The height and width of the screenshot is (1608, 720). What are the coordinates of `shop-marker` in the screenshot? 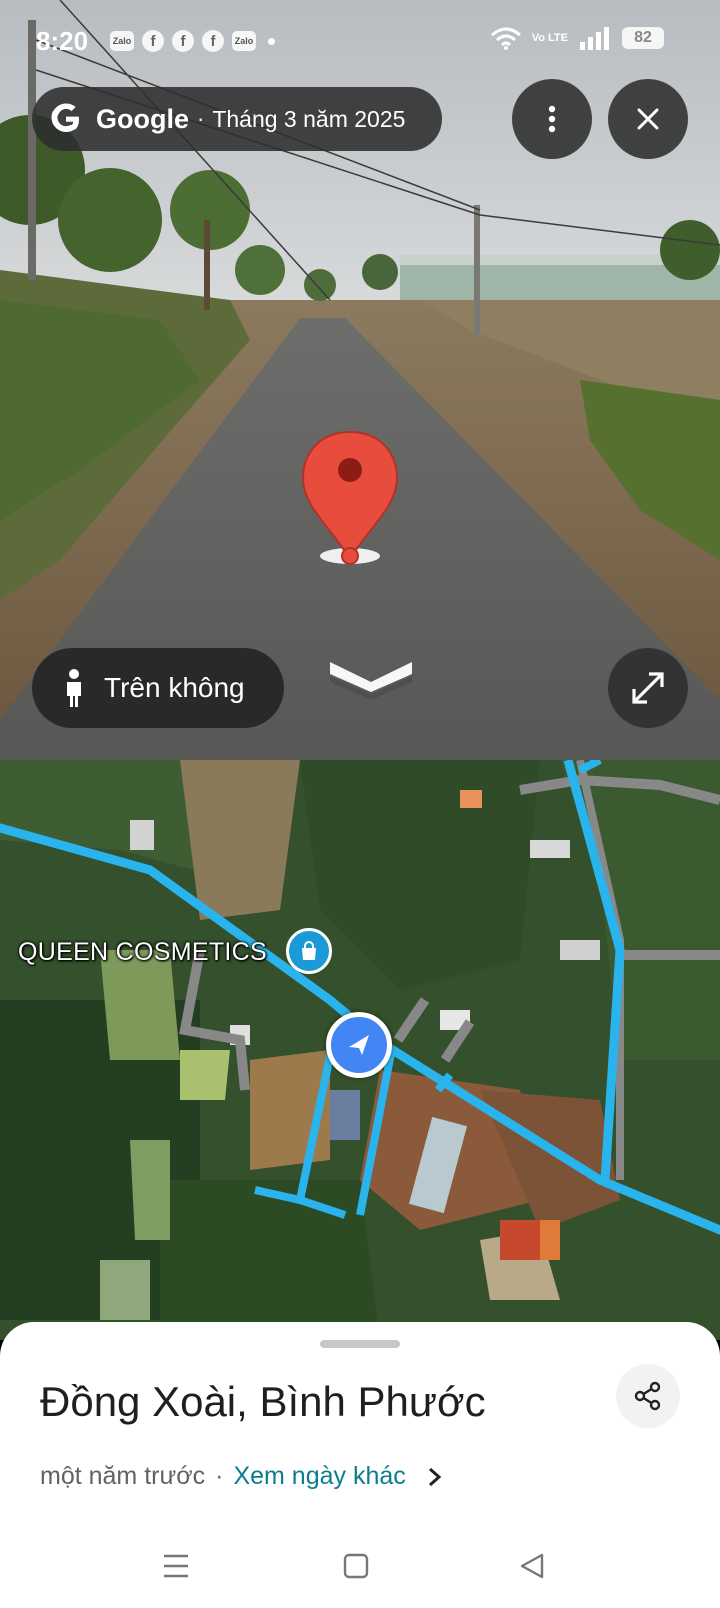 It's located at (309, 951).